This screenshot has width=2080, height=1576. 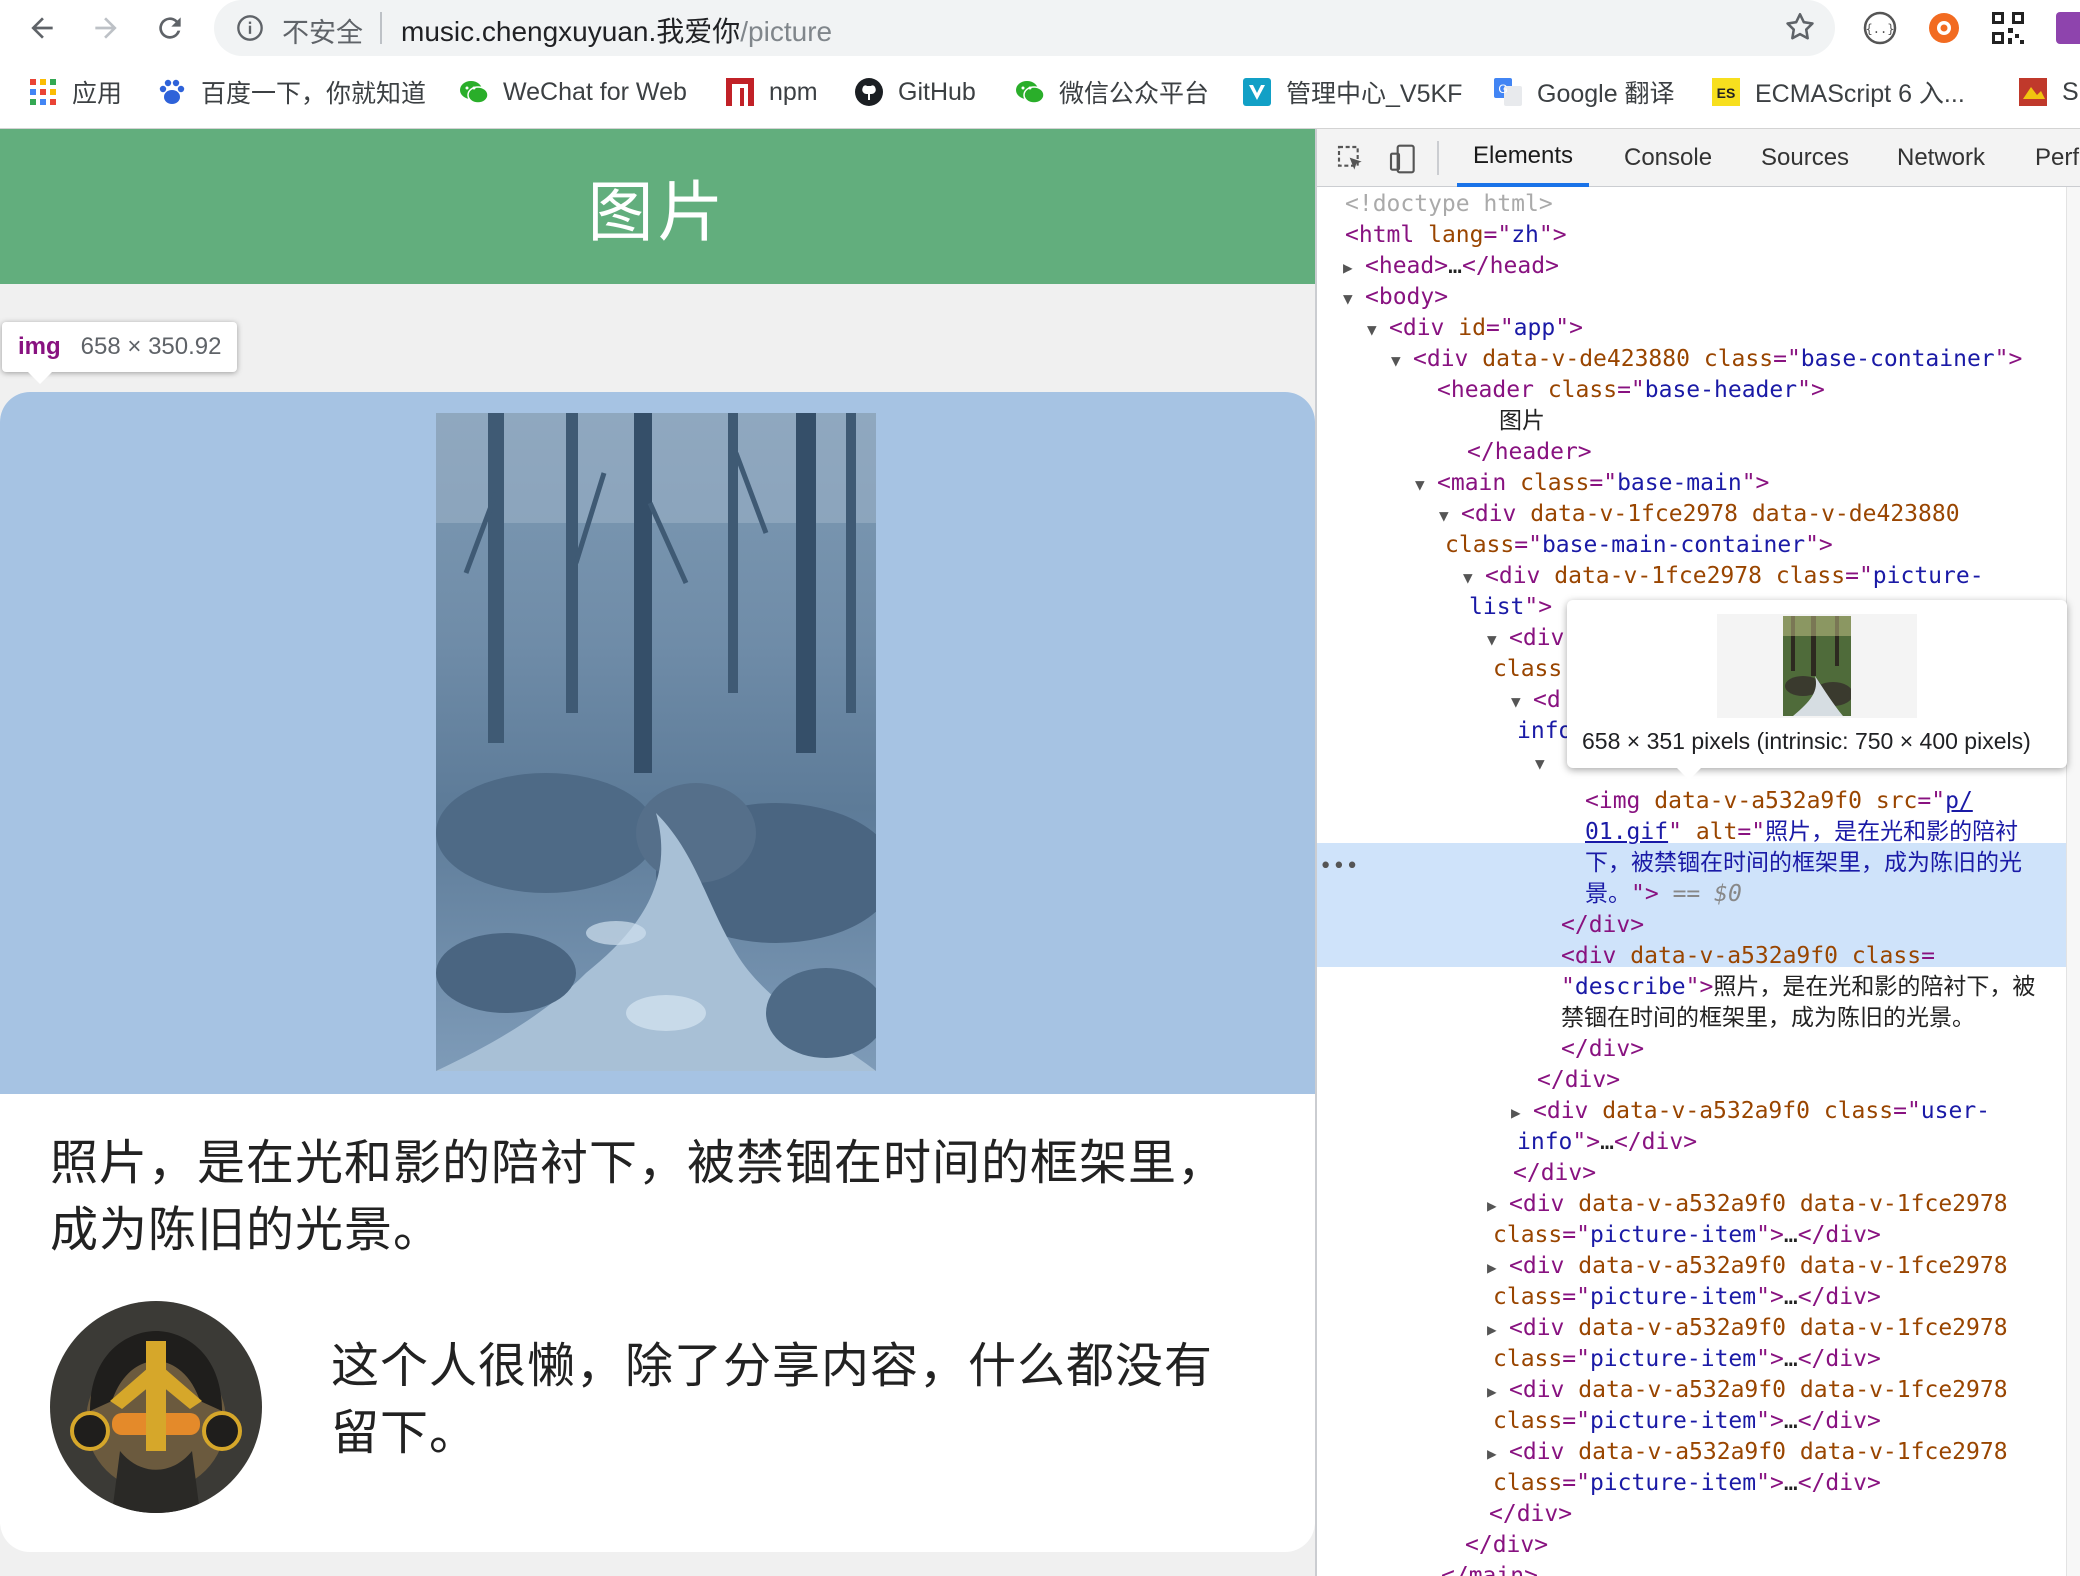 What do you see at coordinates (381, 28) in the screenshot?
I see `omnibox-separator` at bounding box center [381, 28].